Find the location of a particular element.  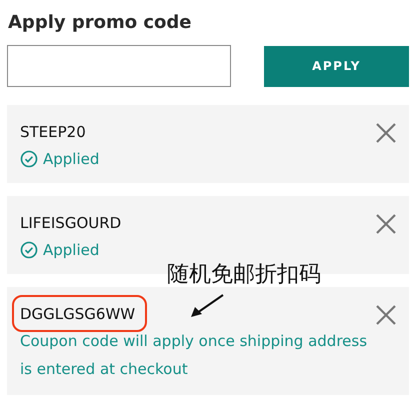

coupon-code: STEEP20 is located at coordinates (53, 132).